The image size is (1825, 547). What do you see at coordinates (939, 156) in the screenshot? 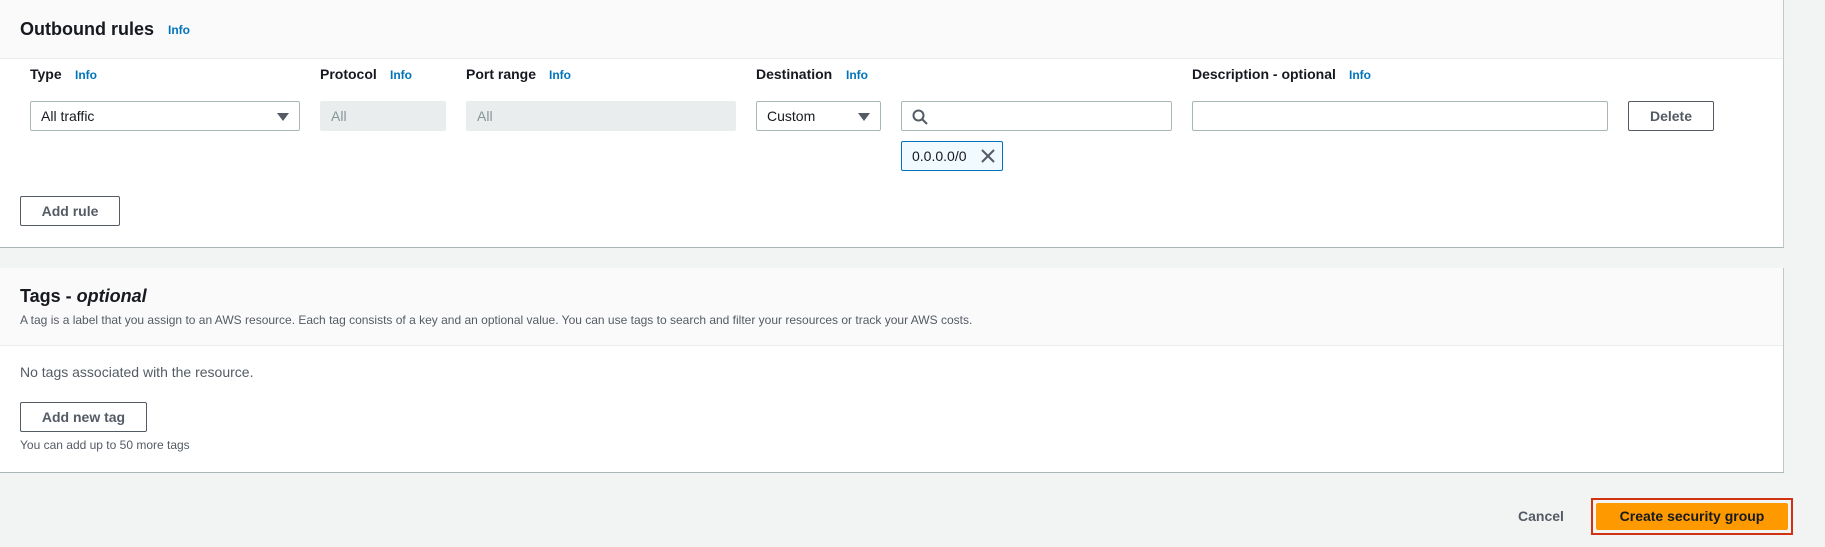
I see `cidr-token-label: 0.0.0.0/0` at bounding box center [939, 156].